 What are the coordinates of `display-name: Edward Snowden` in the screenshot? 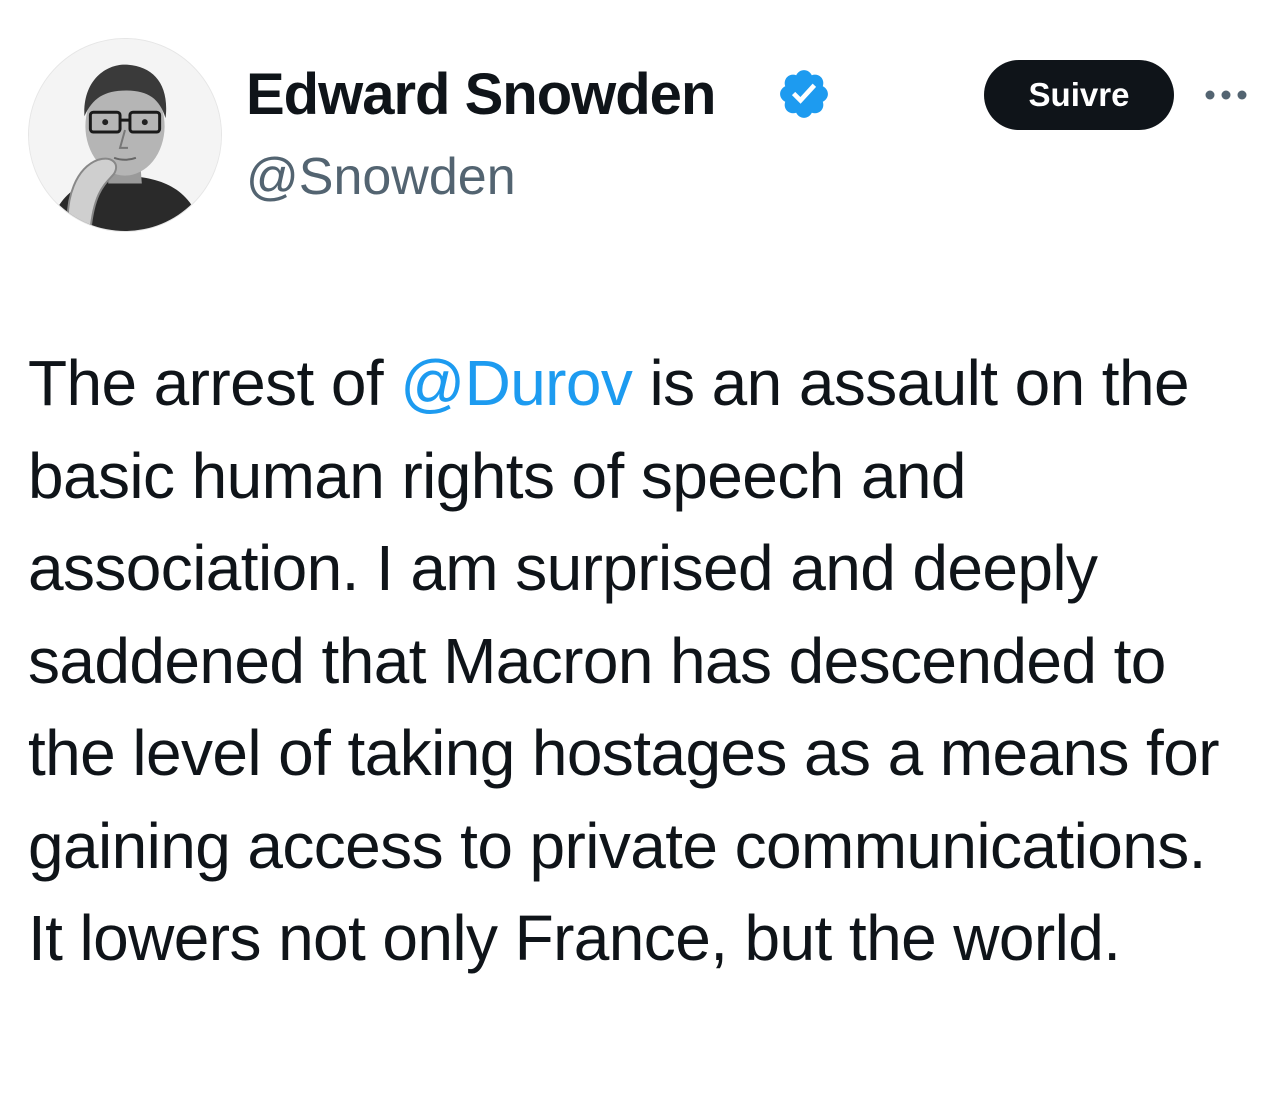 It's located at (481, 95).